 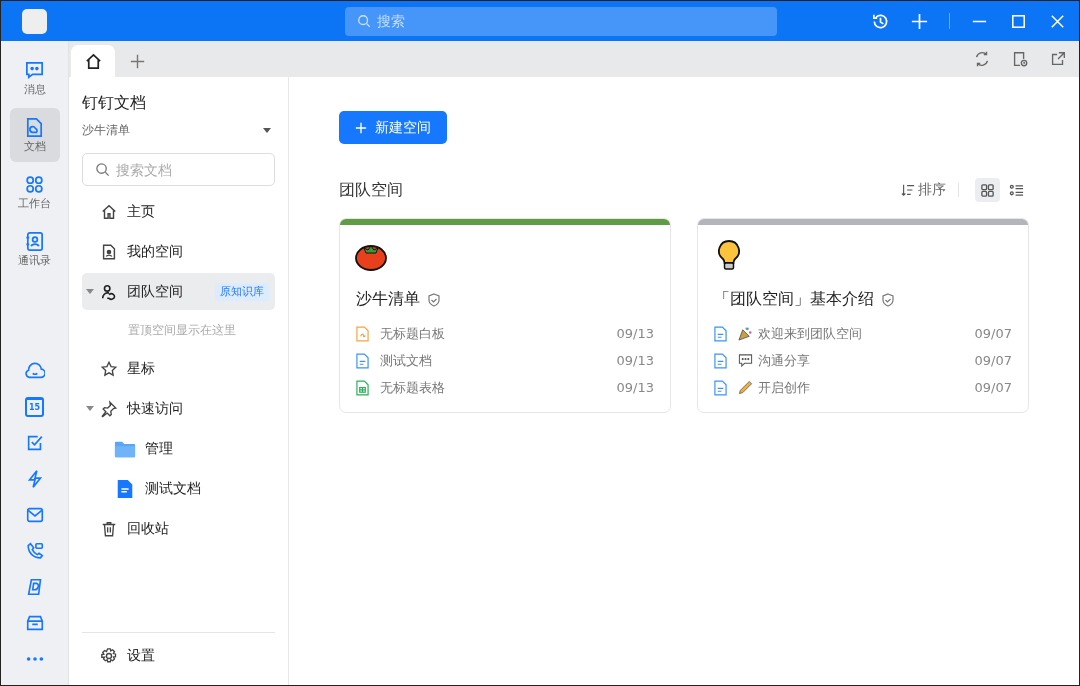 I want to click on nav-item: 测试文档, so click(x=178, y=488).